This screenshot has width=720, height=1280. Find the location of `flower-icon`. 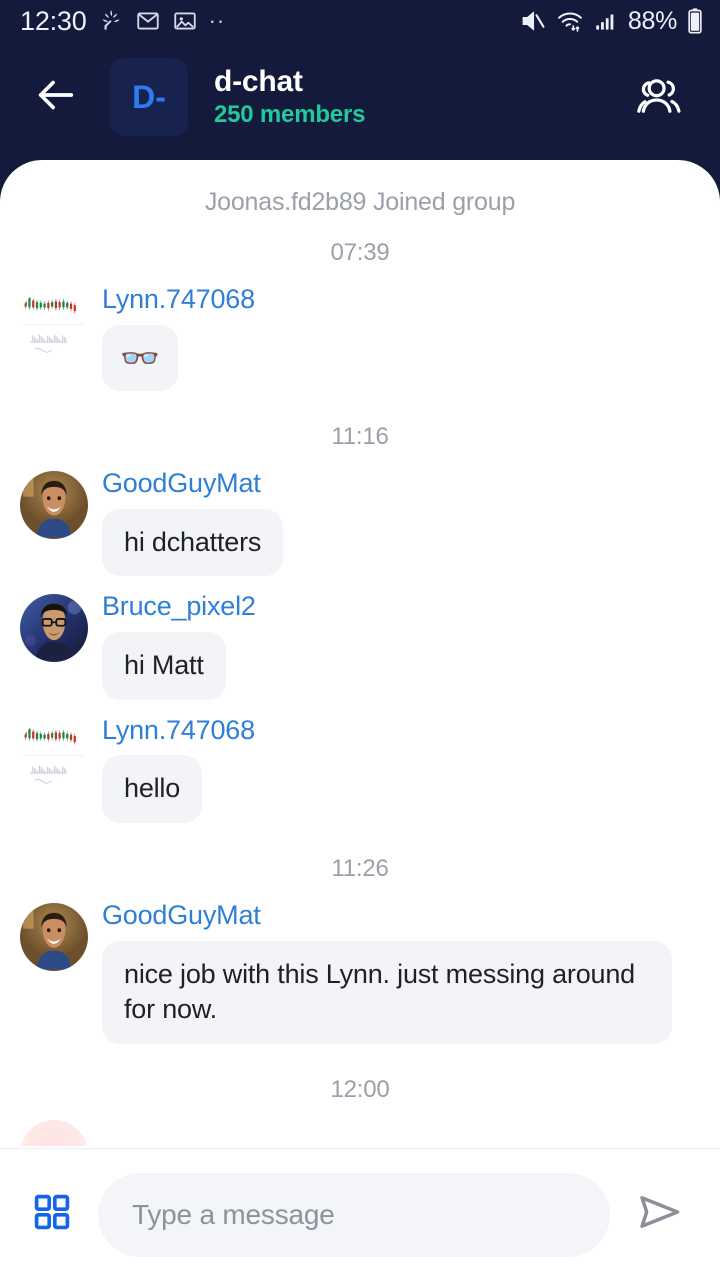

flower-icon is located at coordinates (111, 21).